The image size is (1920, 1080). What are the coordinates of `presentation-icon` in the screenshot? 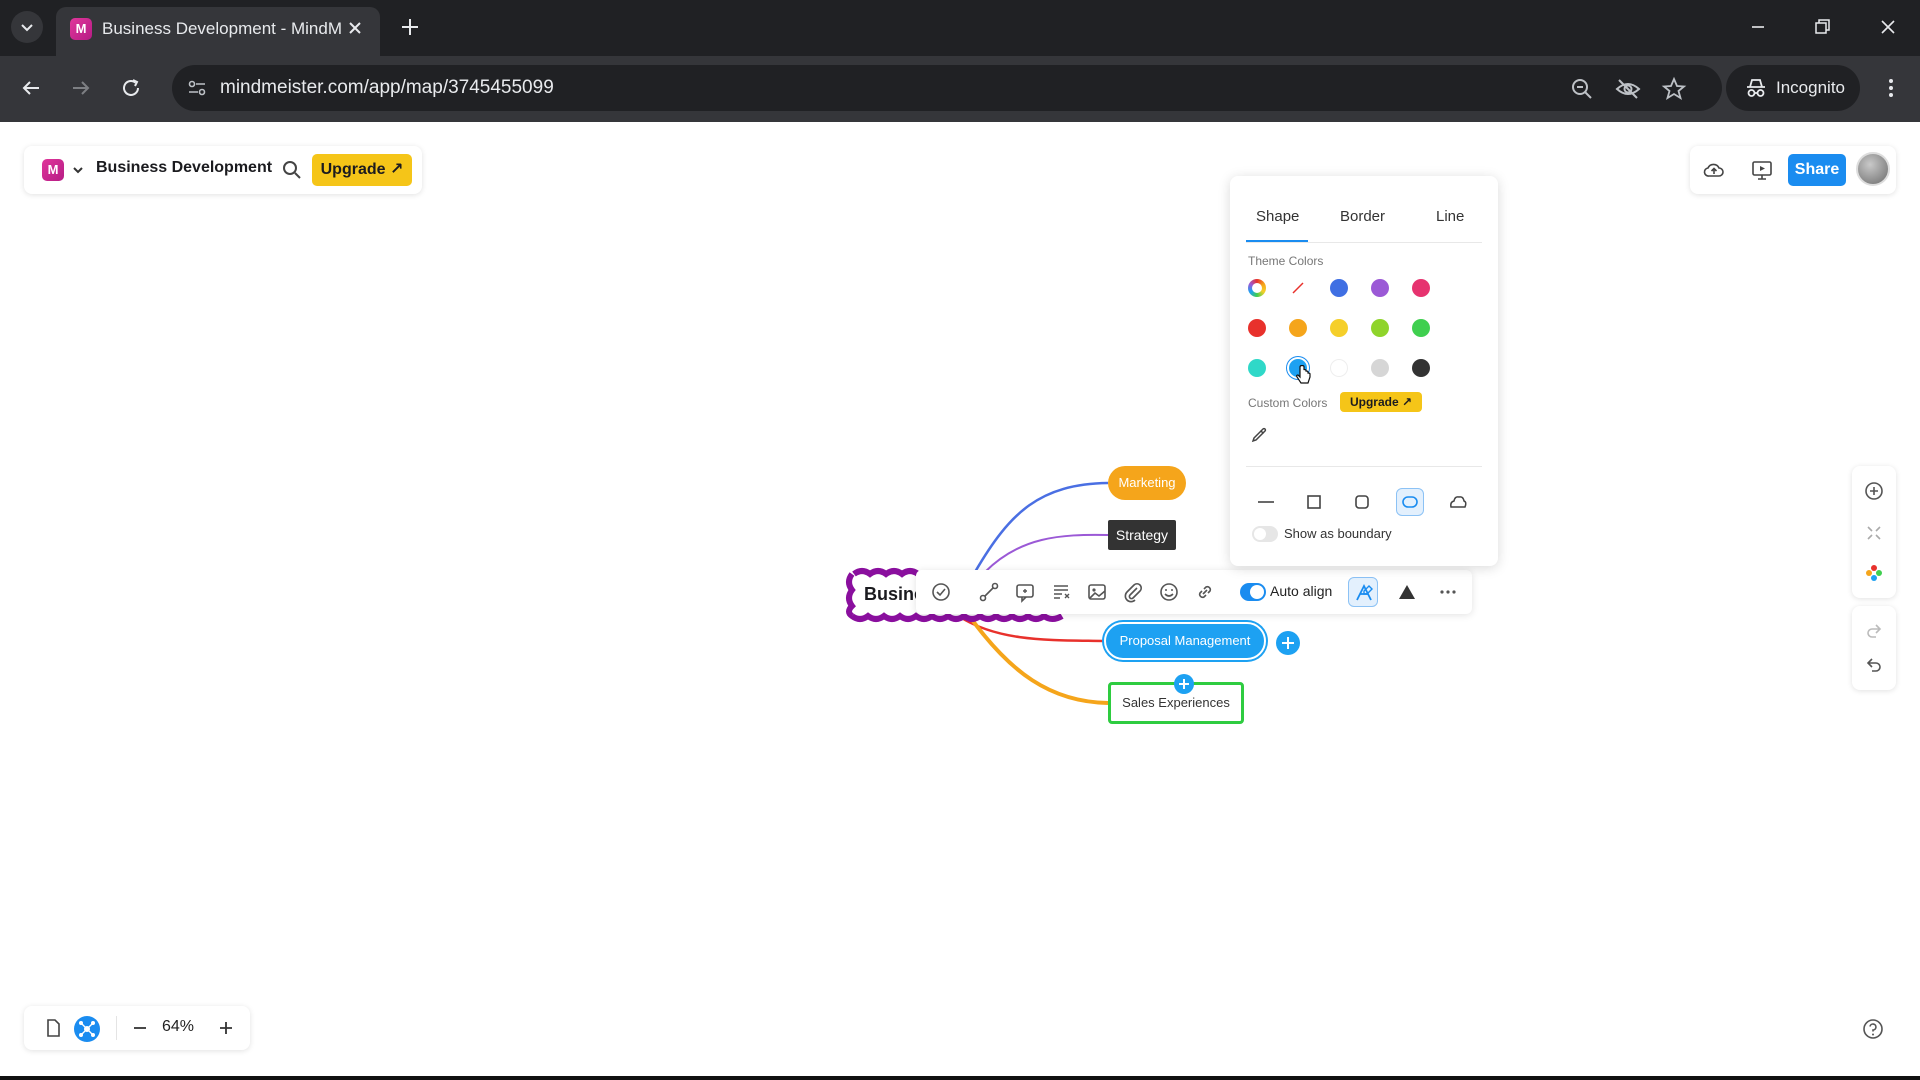 It's located at (1762, 170).